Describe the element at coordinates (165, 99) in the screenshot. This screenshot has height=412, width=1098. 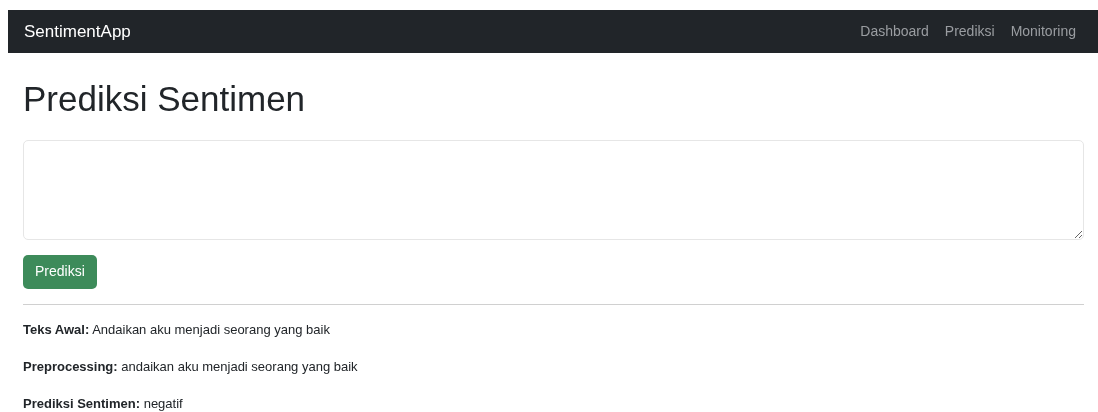
I see `page-heading: Prediksi Sentimen` at that location.